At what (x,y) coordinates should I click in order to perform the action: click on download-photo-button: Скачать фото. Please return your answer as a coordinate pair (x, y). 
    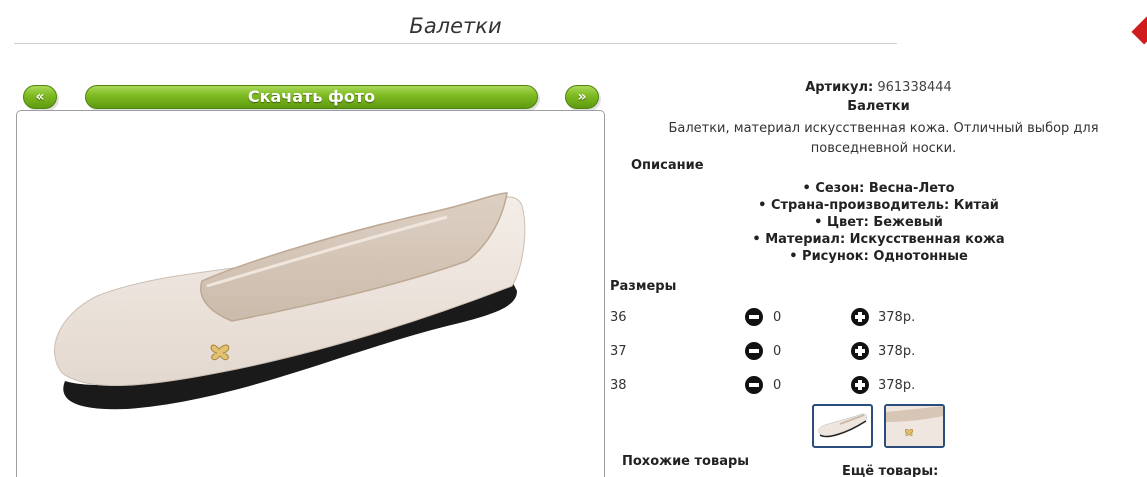
    Looking at the image, I should click on (311, 97).